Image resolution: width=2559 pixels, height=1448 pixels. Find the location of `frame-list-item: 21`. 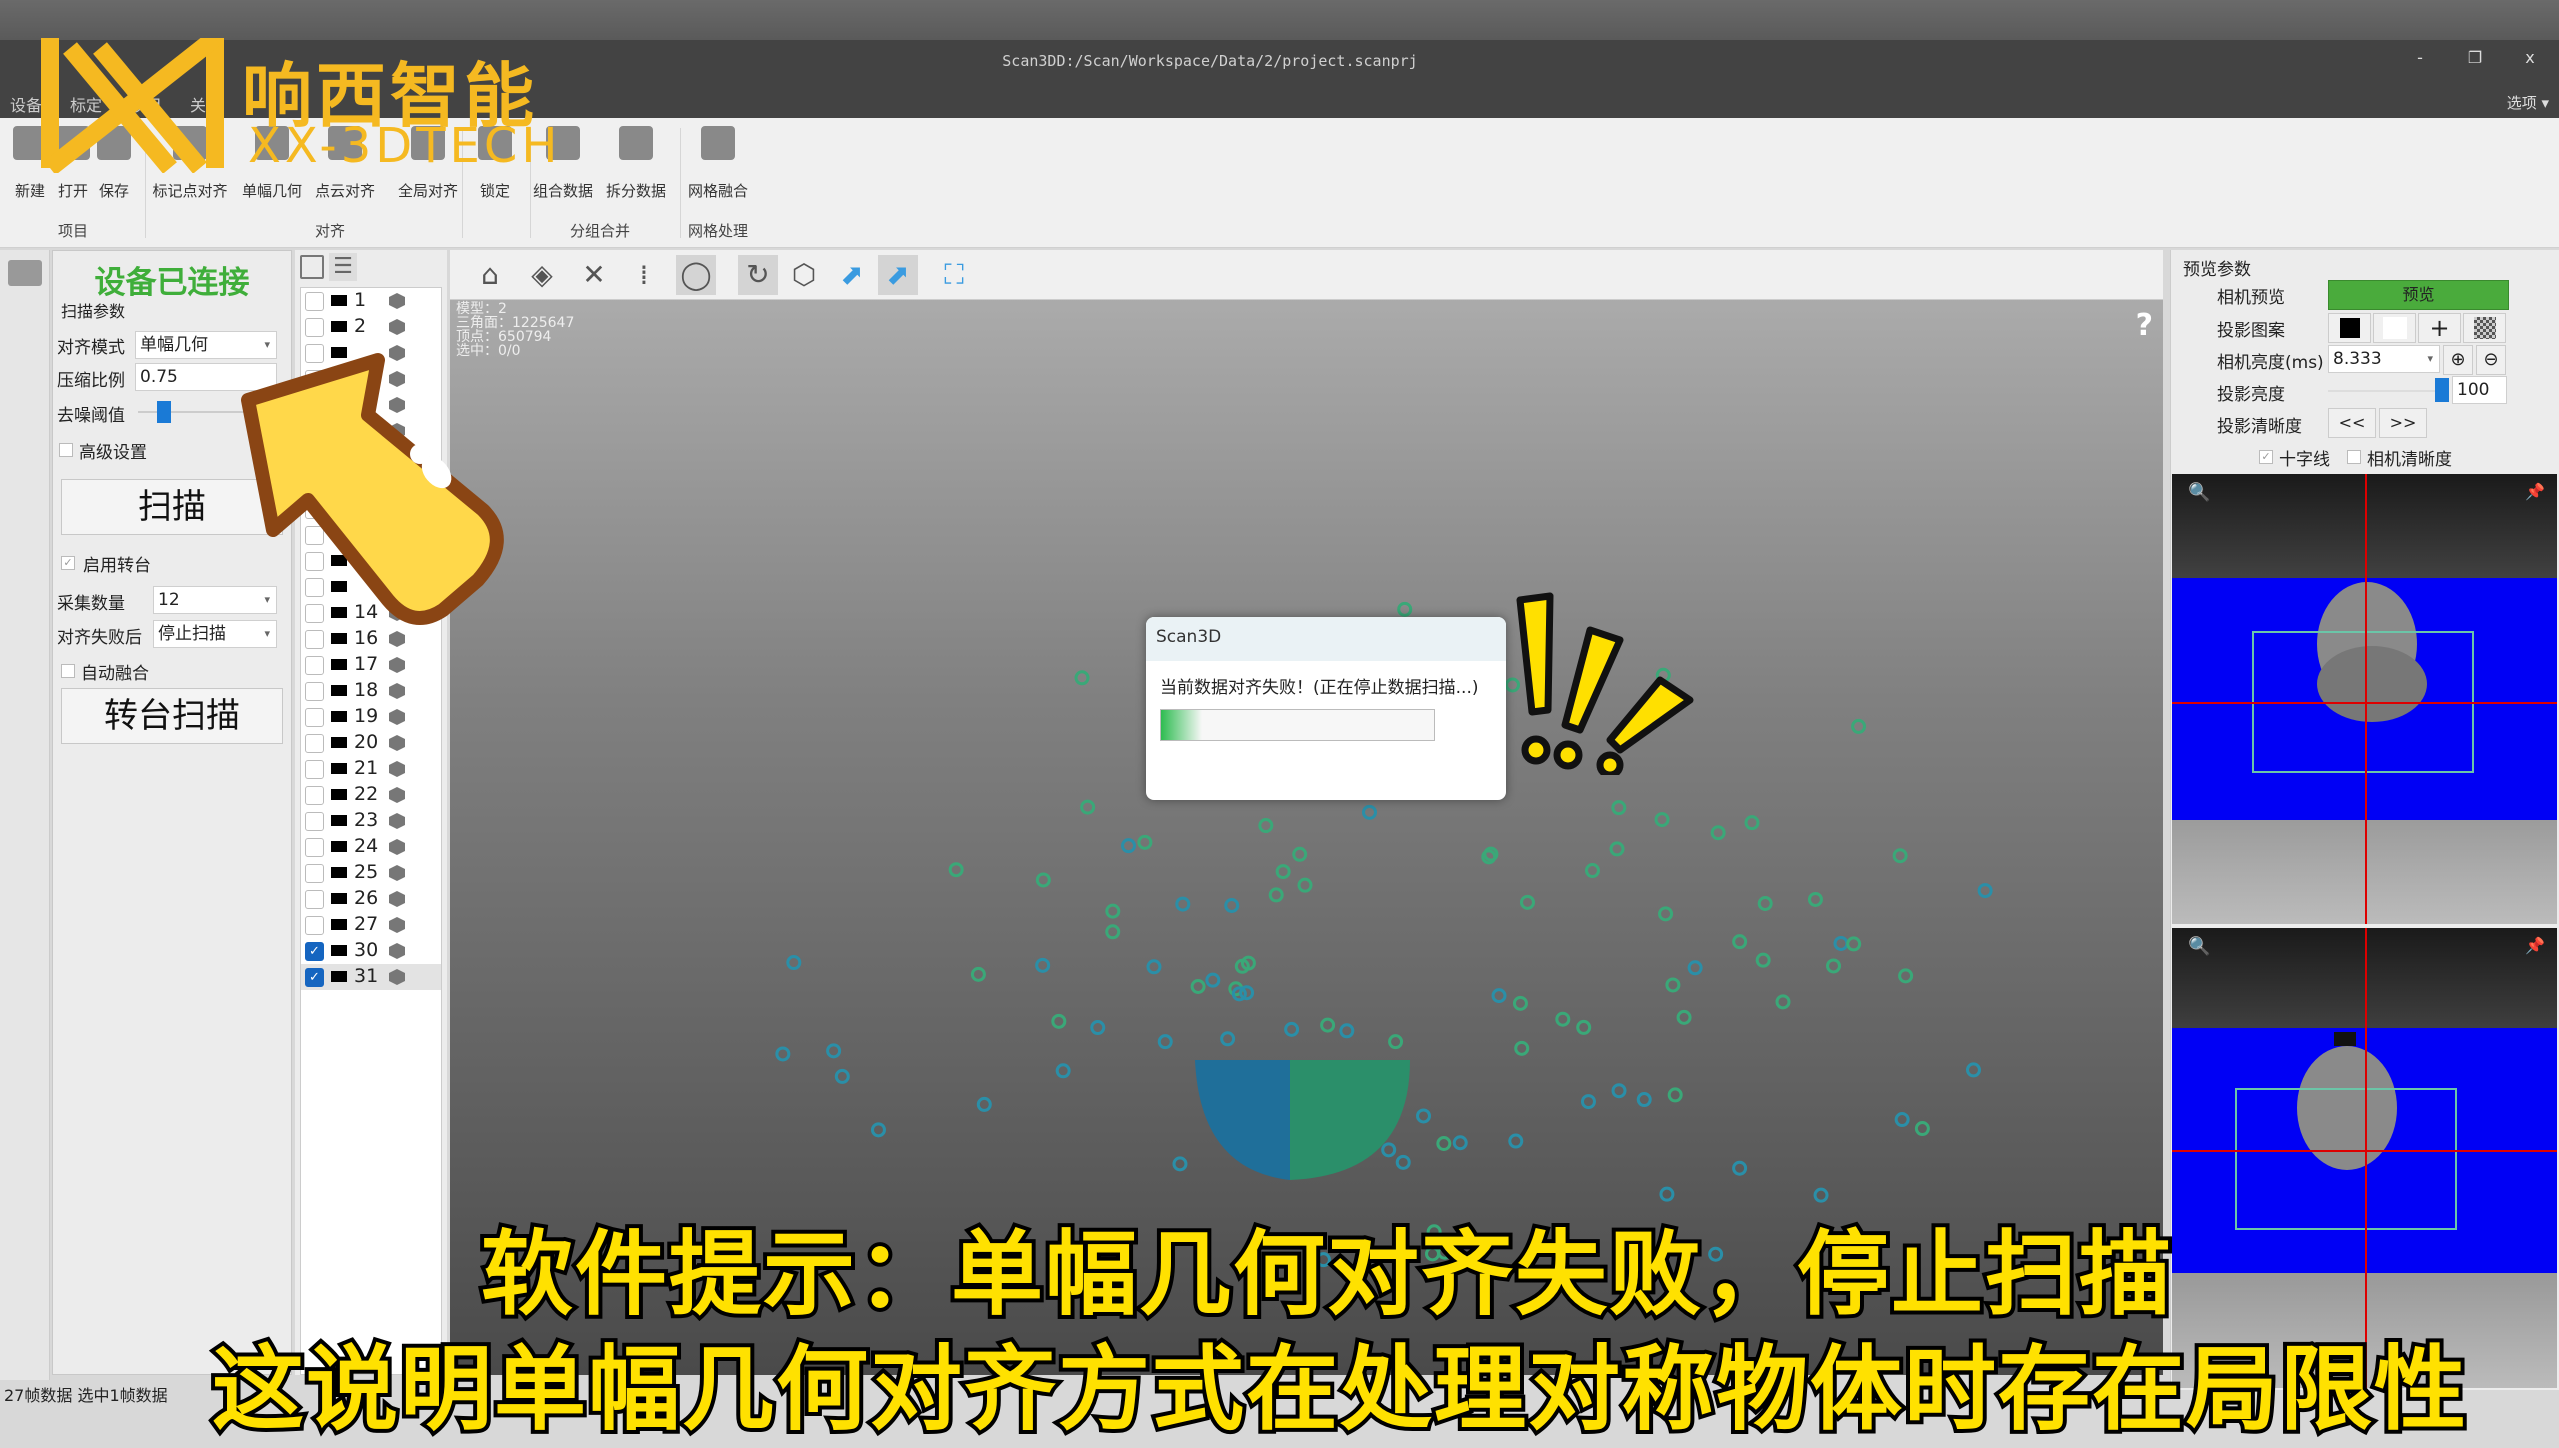

frame-list-item: 21 is located at coordinates (371, 769).